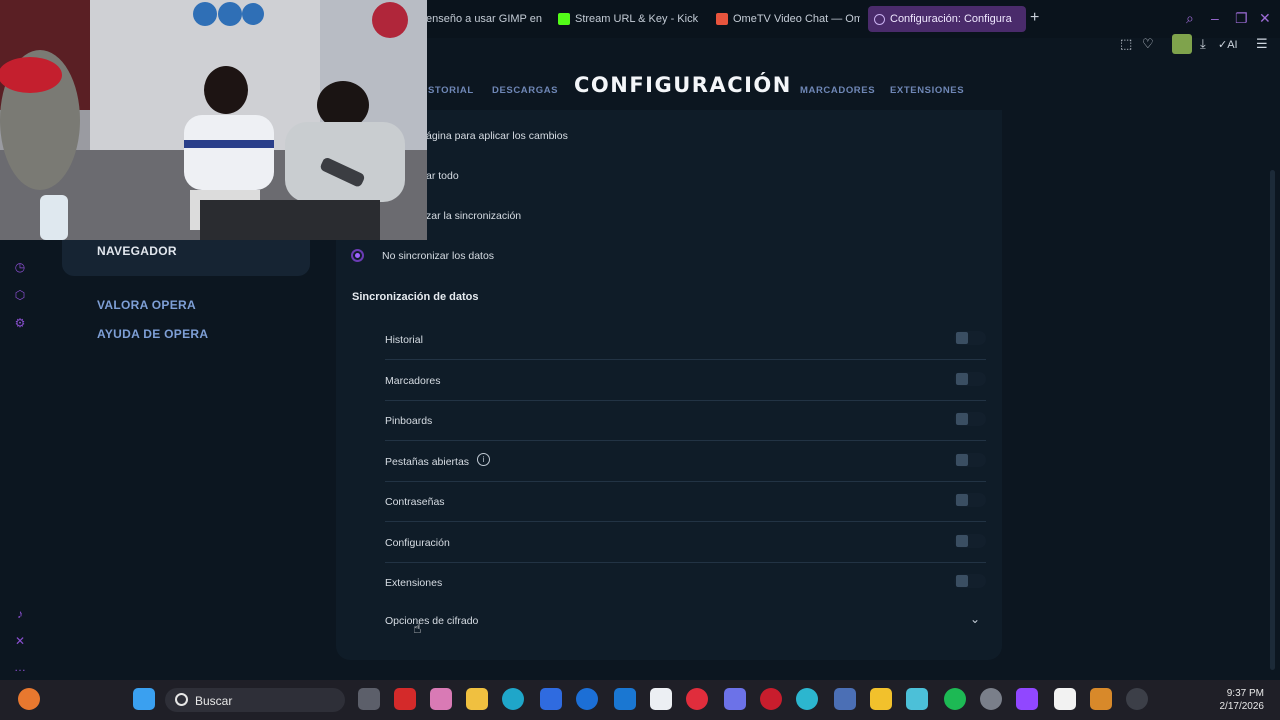 The image size is (1280, 720). What do you see at coordinates (414, 583) in the screenshot?
I see `sync-row-label: Extensiones` at bounding box center [414, 583].